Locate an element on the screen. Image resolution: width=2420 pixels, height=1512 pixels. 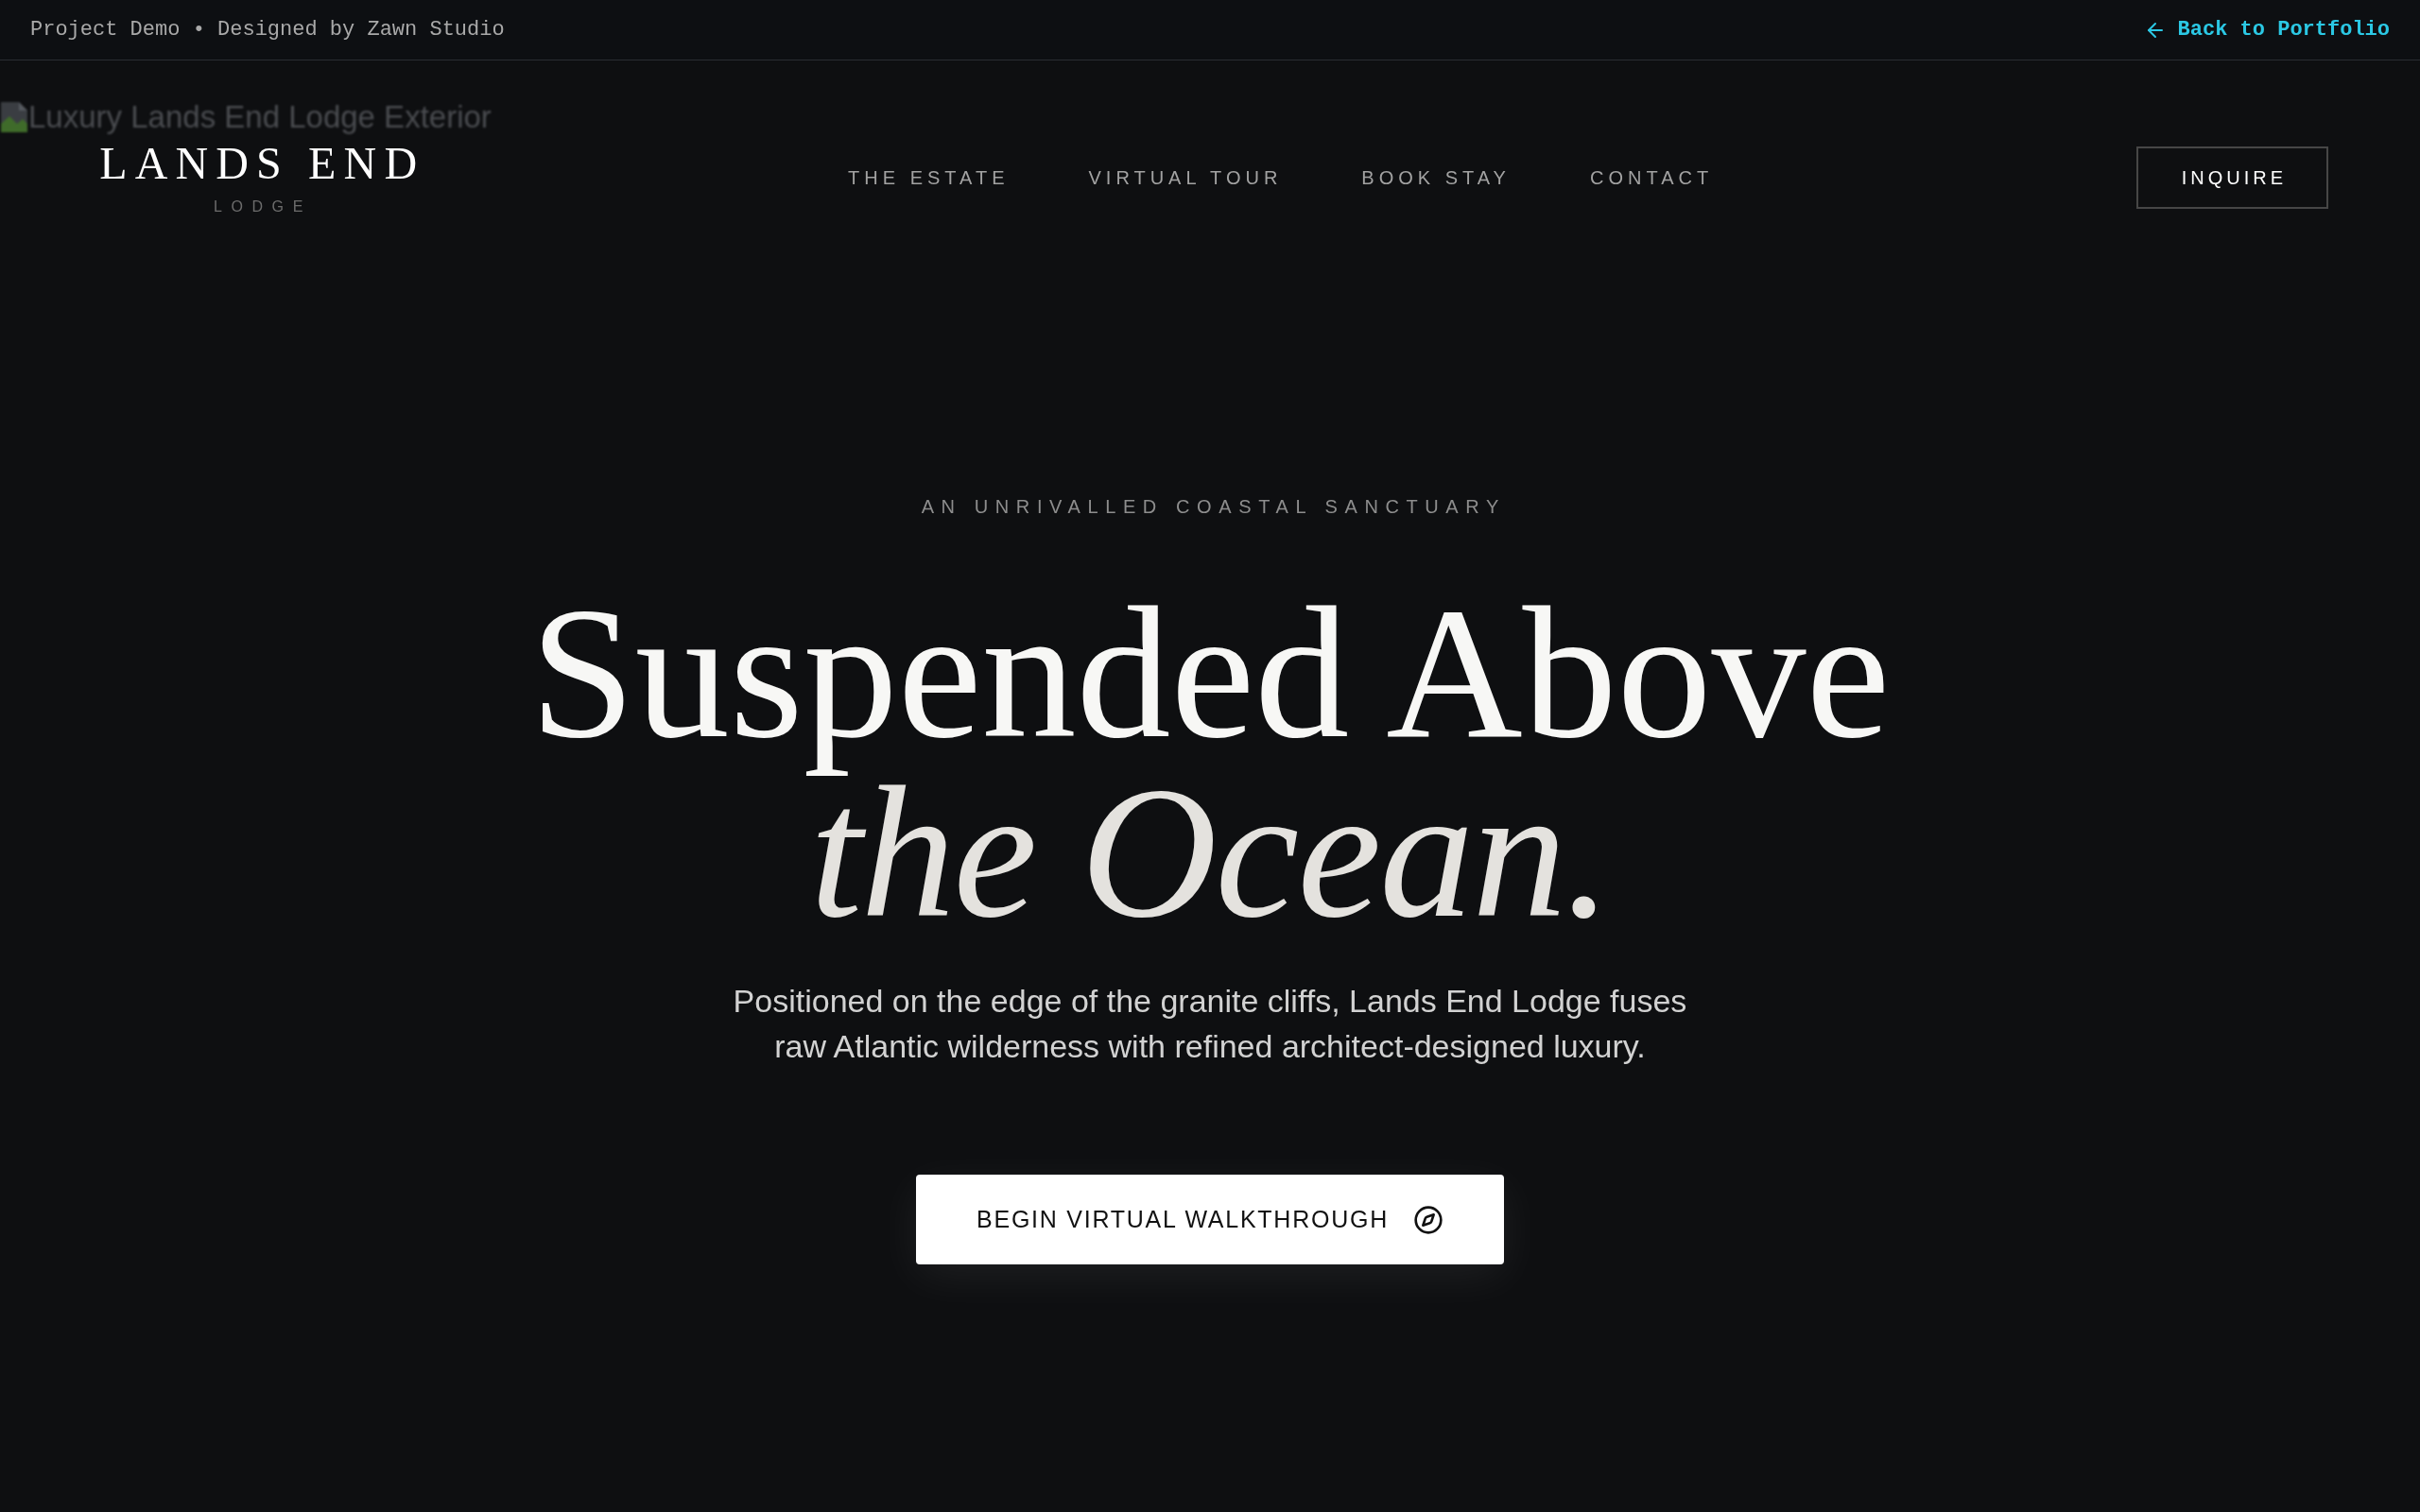
logo-subtitle: LODGE is located at coordinates (262, 207).